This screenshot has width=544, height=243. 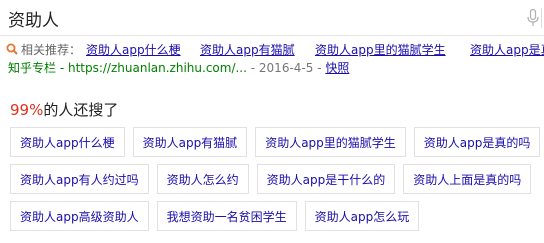 What do you see at coordinates (337, 68) in the screenshot?
I see `snapshot-link: 快照` at bounding box center [337, 68].